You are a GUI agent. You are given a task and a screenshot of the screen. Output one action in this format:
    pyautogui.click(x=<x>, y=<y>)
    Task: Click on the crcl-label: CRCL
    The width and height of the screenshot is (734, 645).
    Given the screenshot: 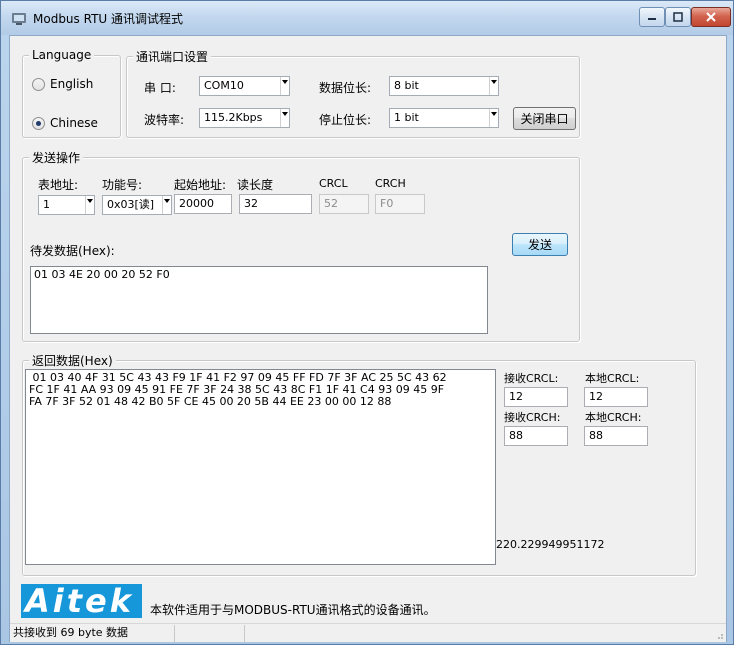 What is the action you would take?
    pyautogui.click(x=333, y=183)
    